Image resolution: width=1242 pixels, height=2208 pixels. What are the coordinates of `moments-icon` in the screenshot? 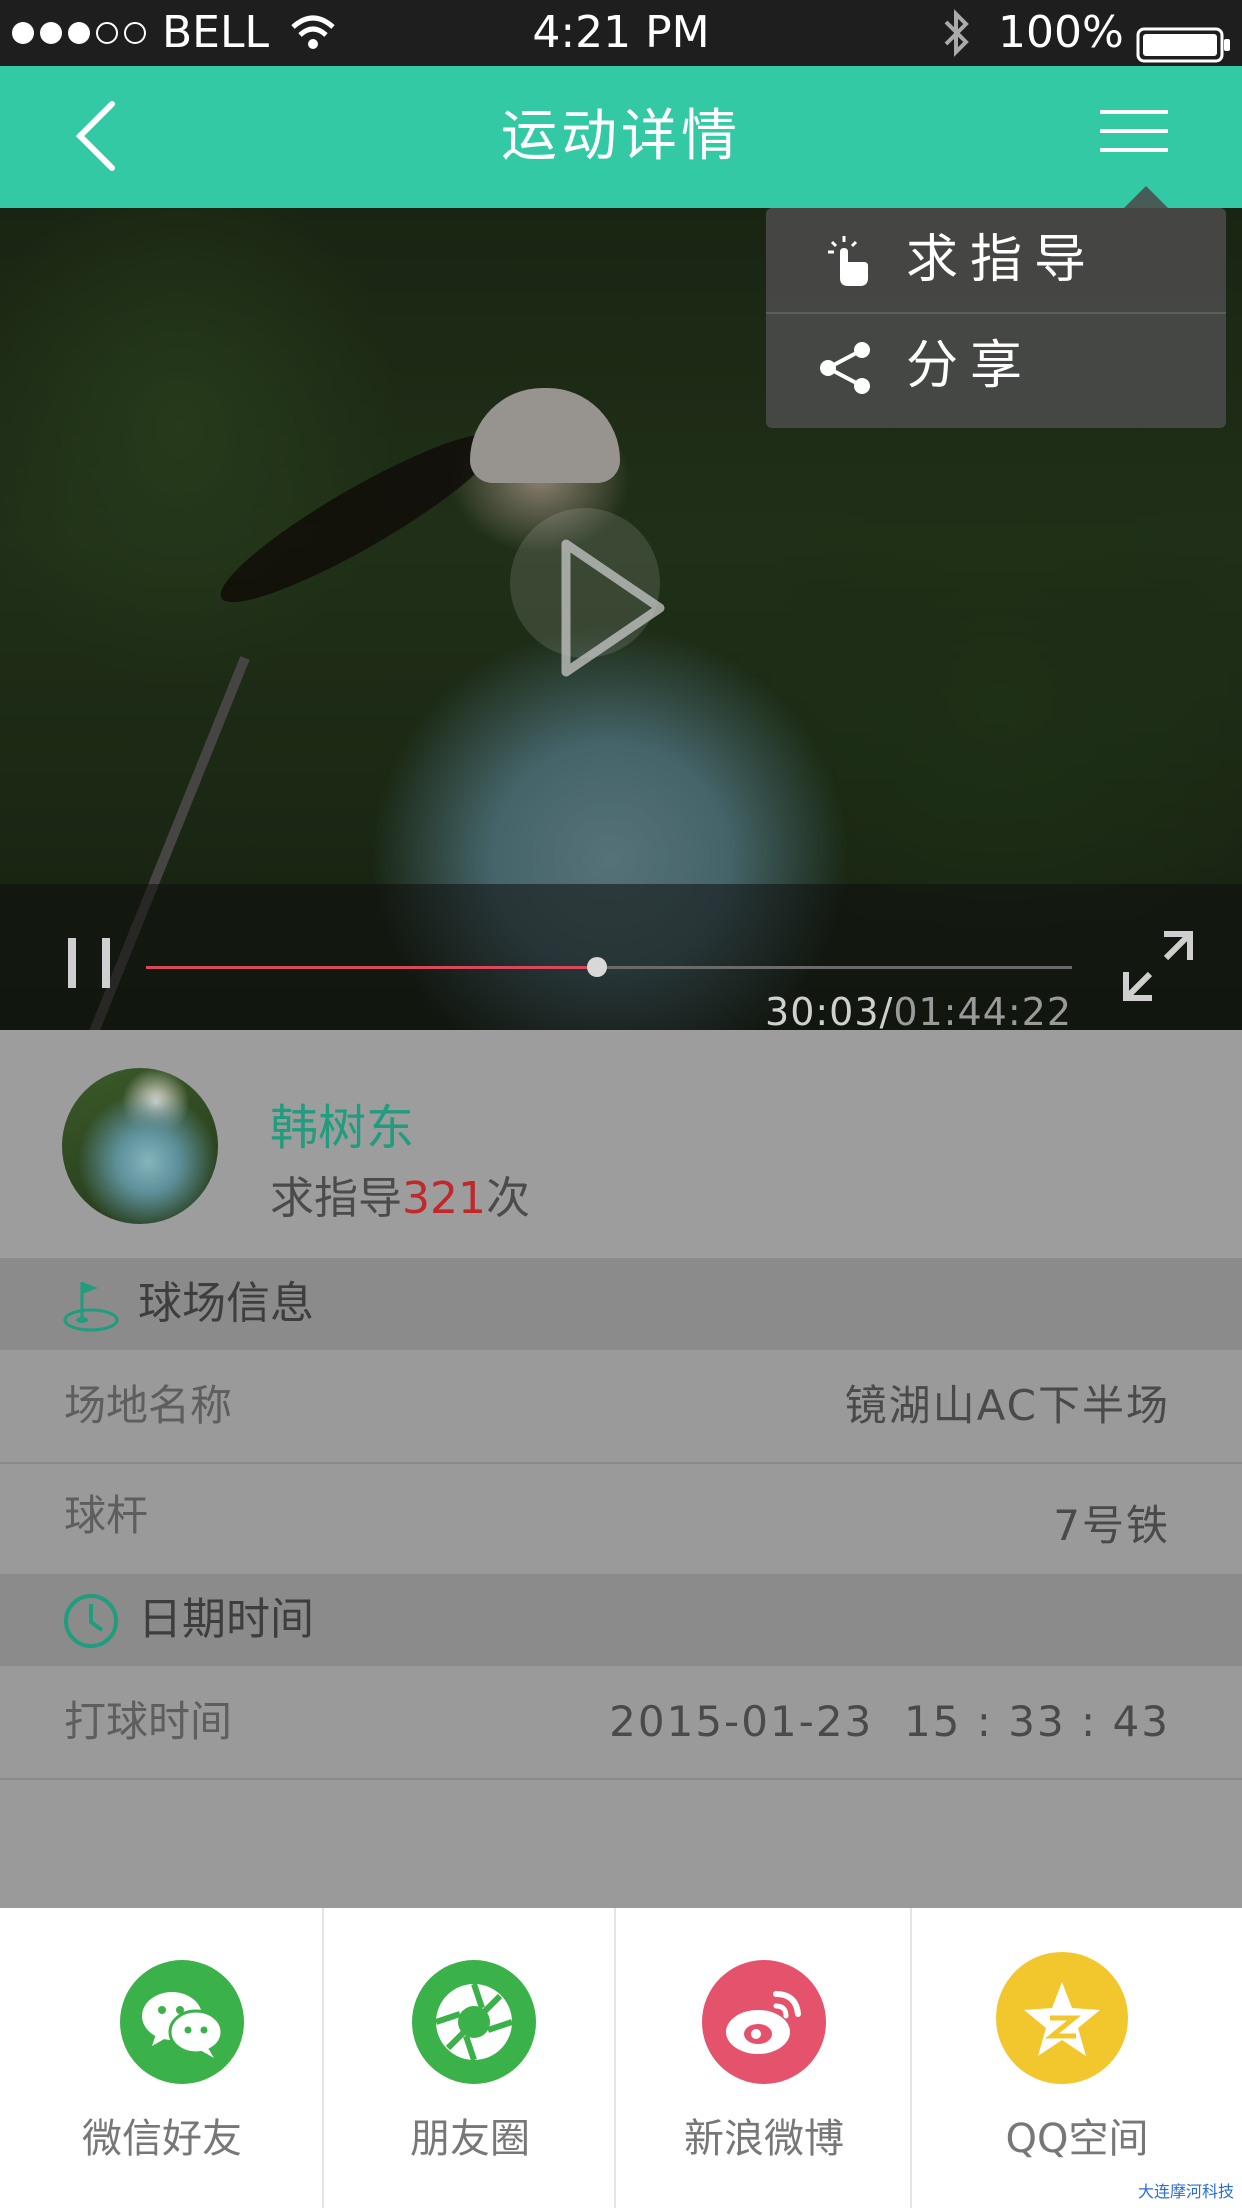 It's located at (474, 2022).